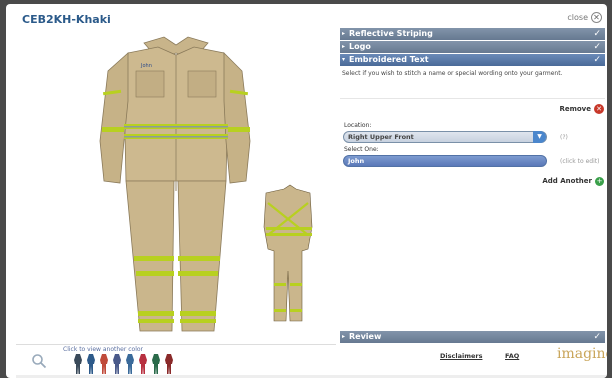 This screenshot has width=612, height=378. What do you see at coordinates (472, 183) in the screenshot?
I see `add-another-row: Add Another +` at bounding box center [472, 183].